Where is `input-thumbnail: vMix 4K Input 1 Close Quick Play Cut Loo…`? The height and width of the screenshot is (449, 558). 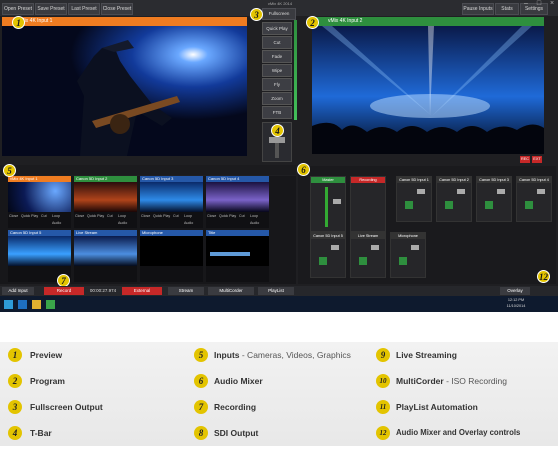
input-thumbnail: vMix 4K Input 1 Close Quick Play Cut Loo… is located at coordinates (39, 202).